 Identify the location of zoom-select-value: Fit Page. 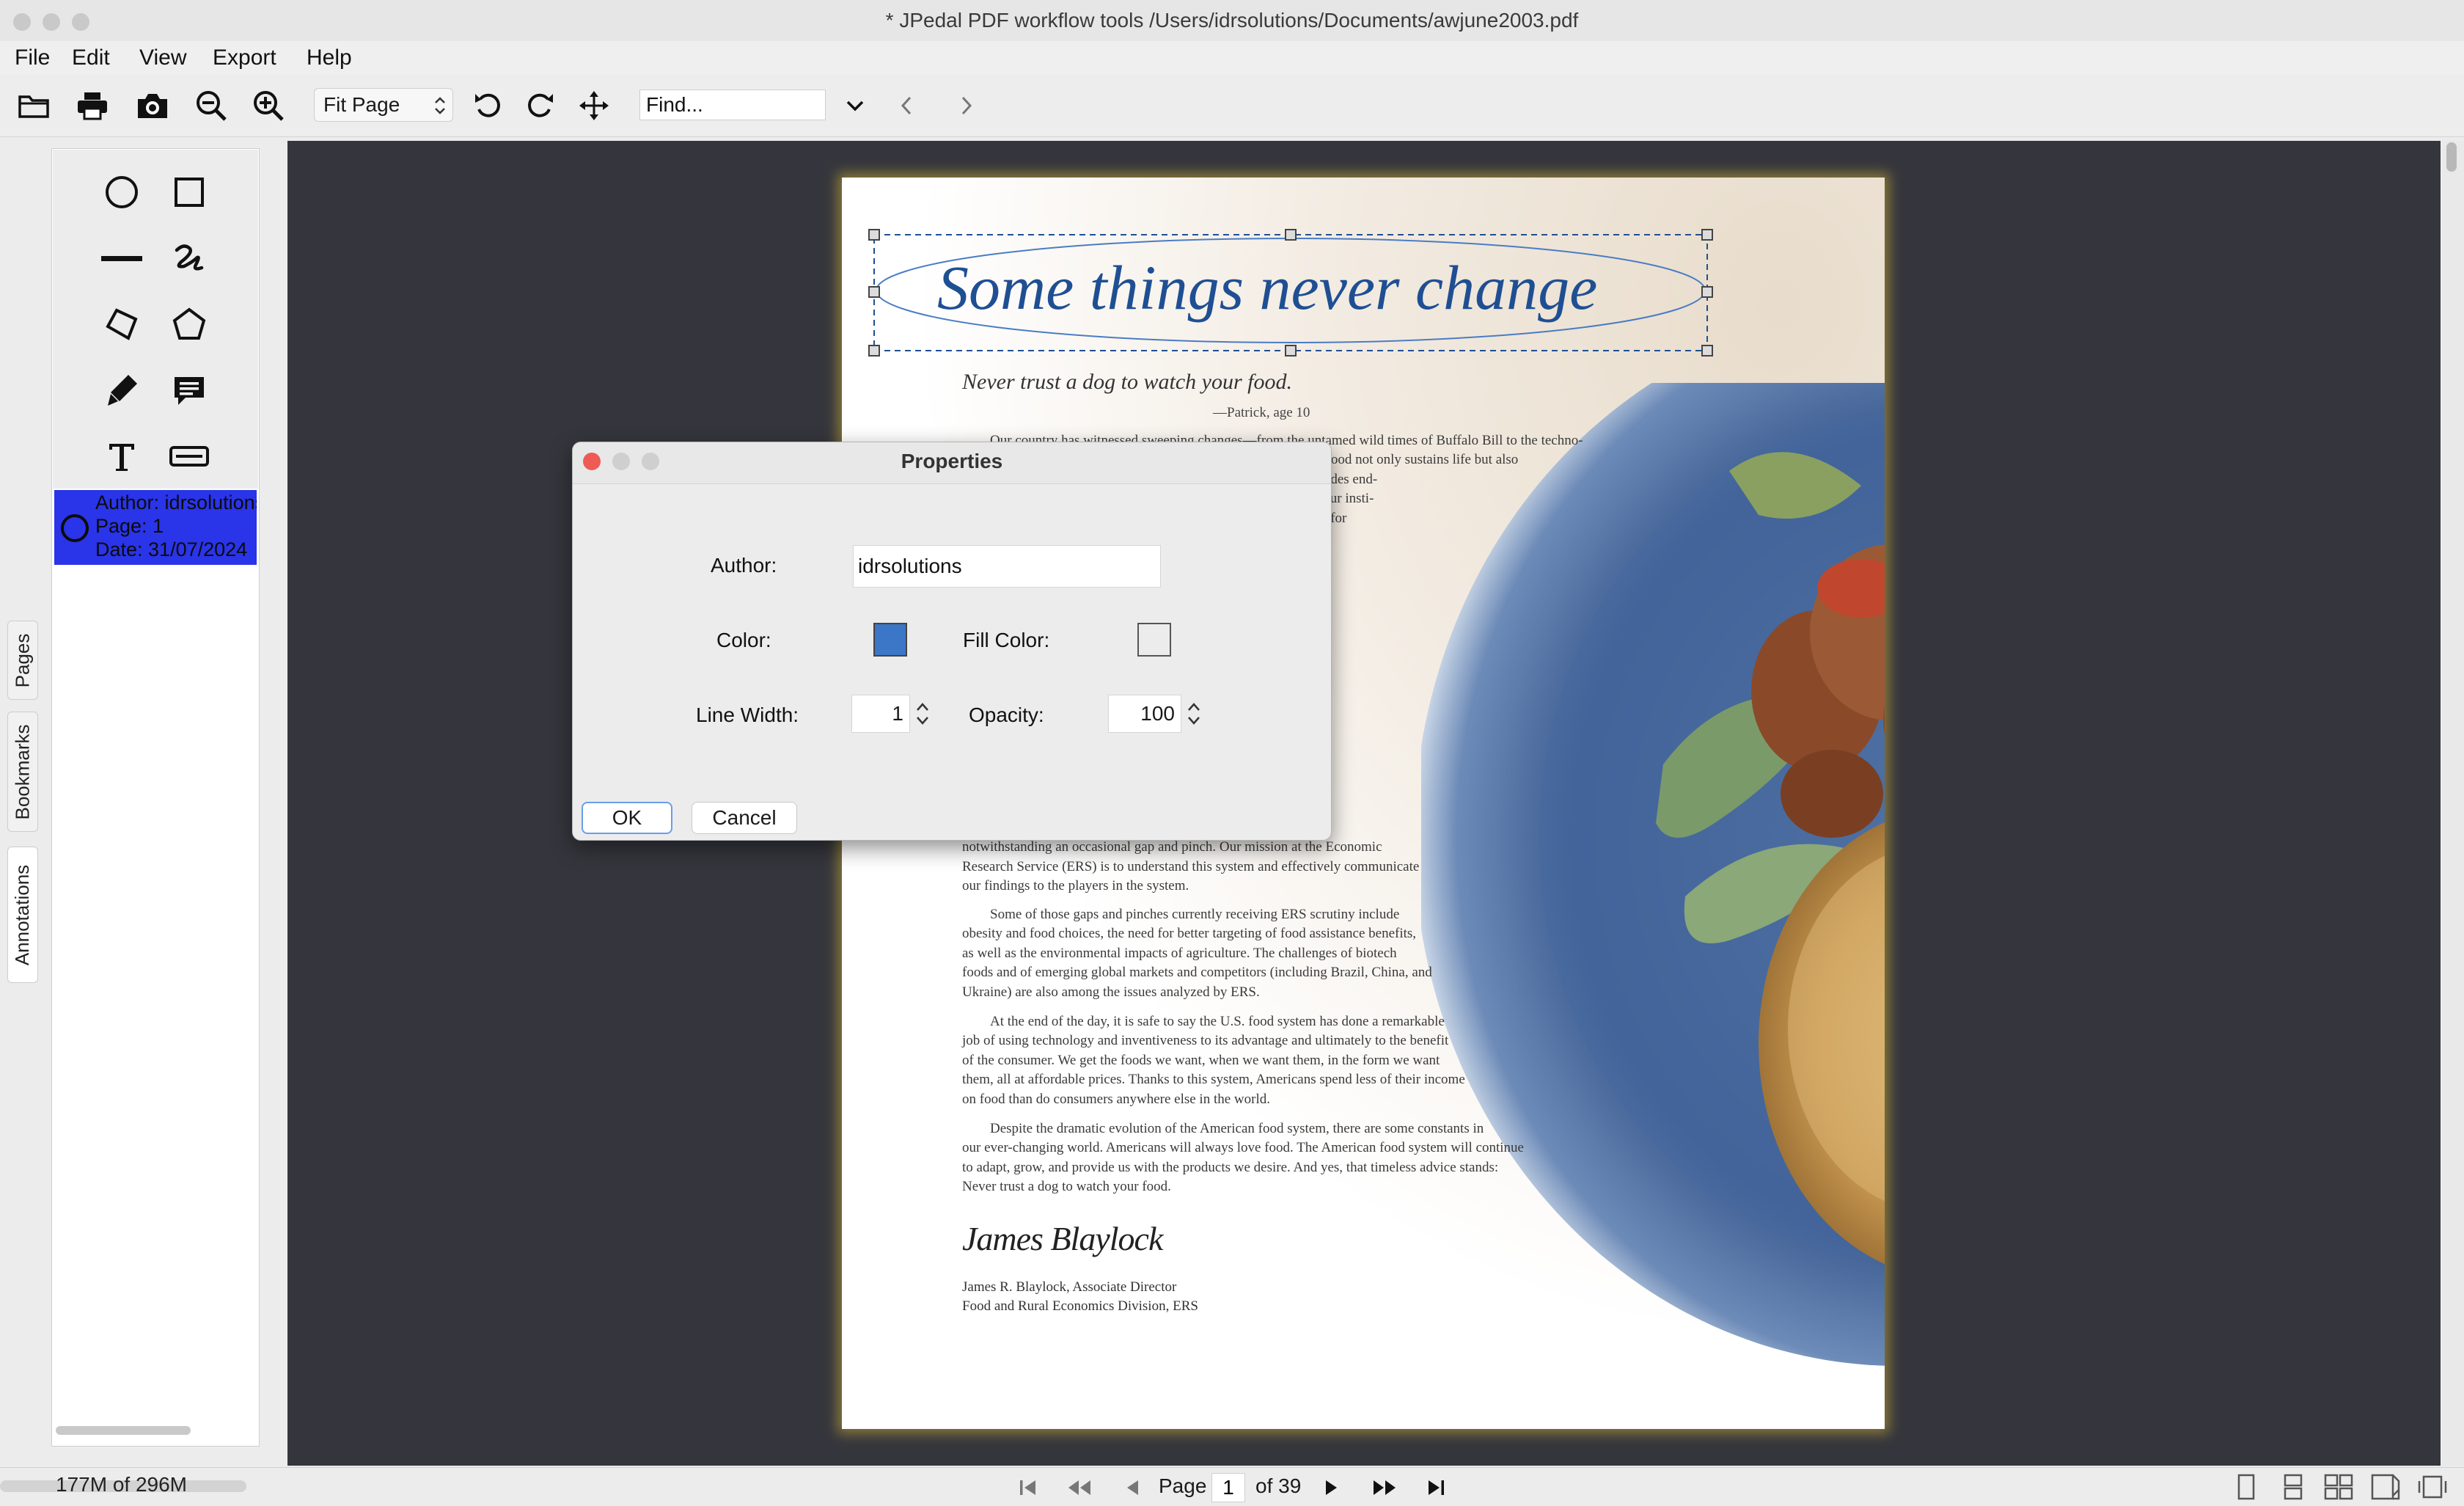
(361, 104).